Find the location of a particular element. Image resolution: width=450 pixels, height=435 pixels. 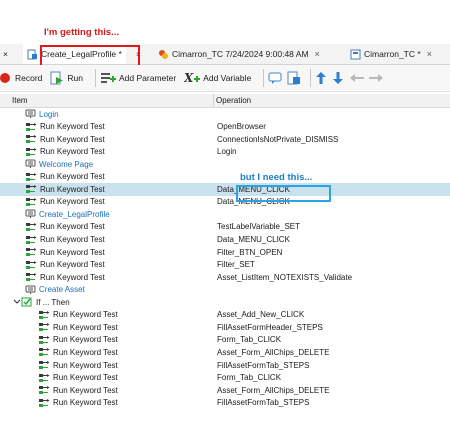

run-icon is located at coordinates (57, 78).